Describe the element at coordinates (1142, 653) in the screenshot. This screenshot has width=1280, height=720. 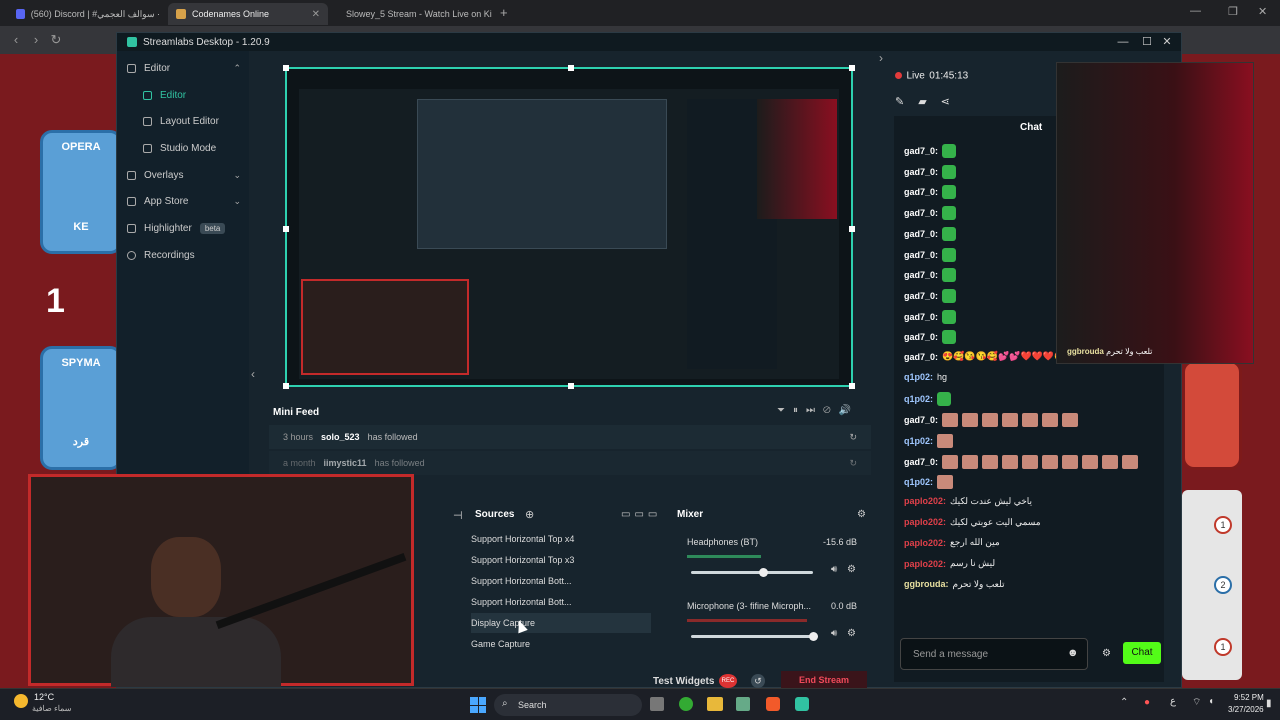
I see `chat-send-button: Chat` at that location.